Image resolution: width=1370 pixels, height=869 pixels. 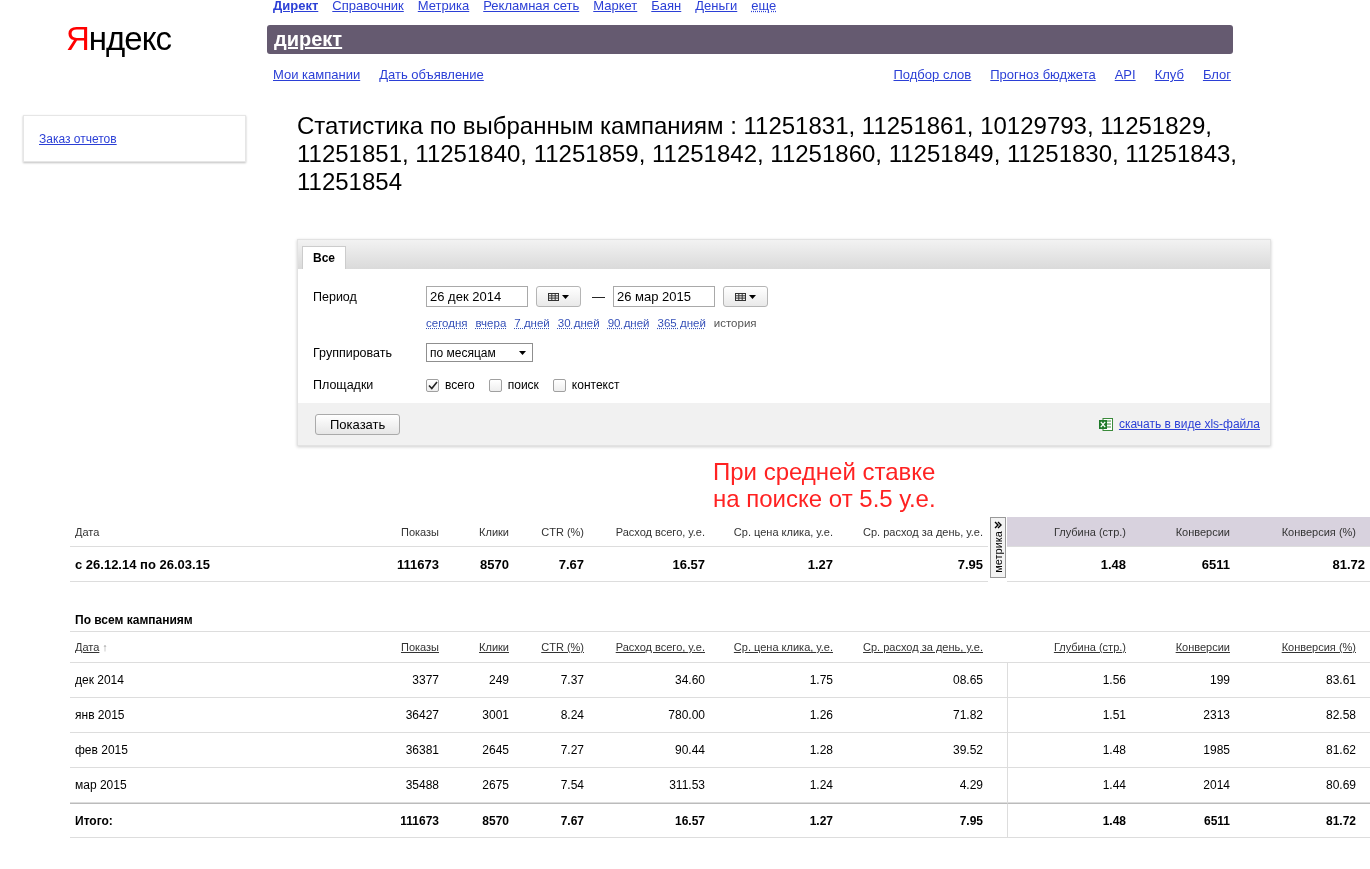 I want to click on column-header: Дата, so click(x=225, y=532).